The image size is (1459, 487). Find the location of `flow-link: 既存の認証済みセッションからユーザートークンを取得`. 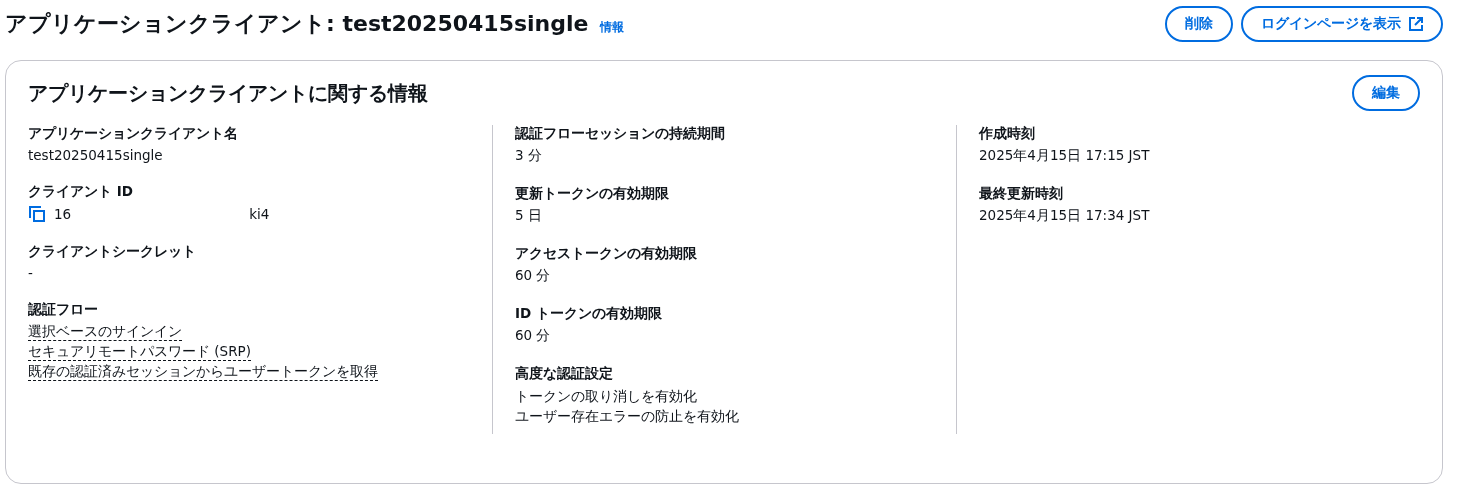

flow-link: 既存の認証済みセッションからユーザートークンを取得 is located at coordinates (203, 371).